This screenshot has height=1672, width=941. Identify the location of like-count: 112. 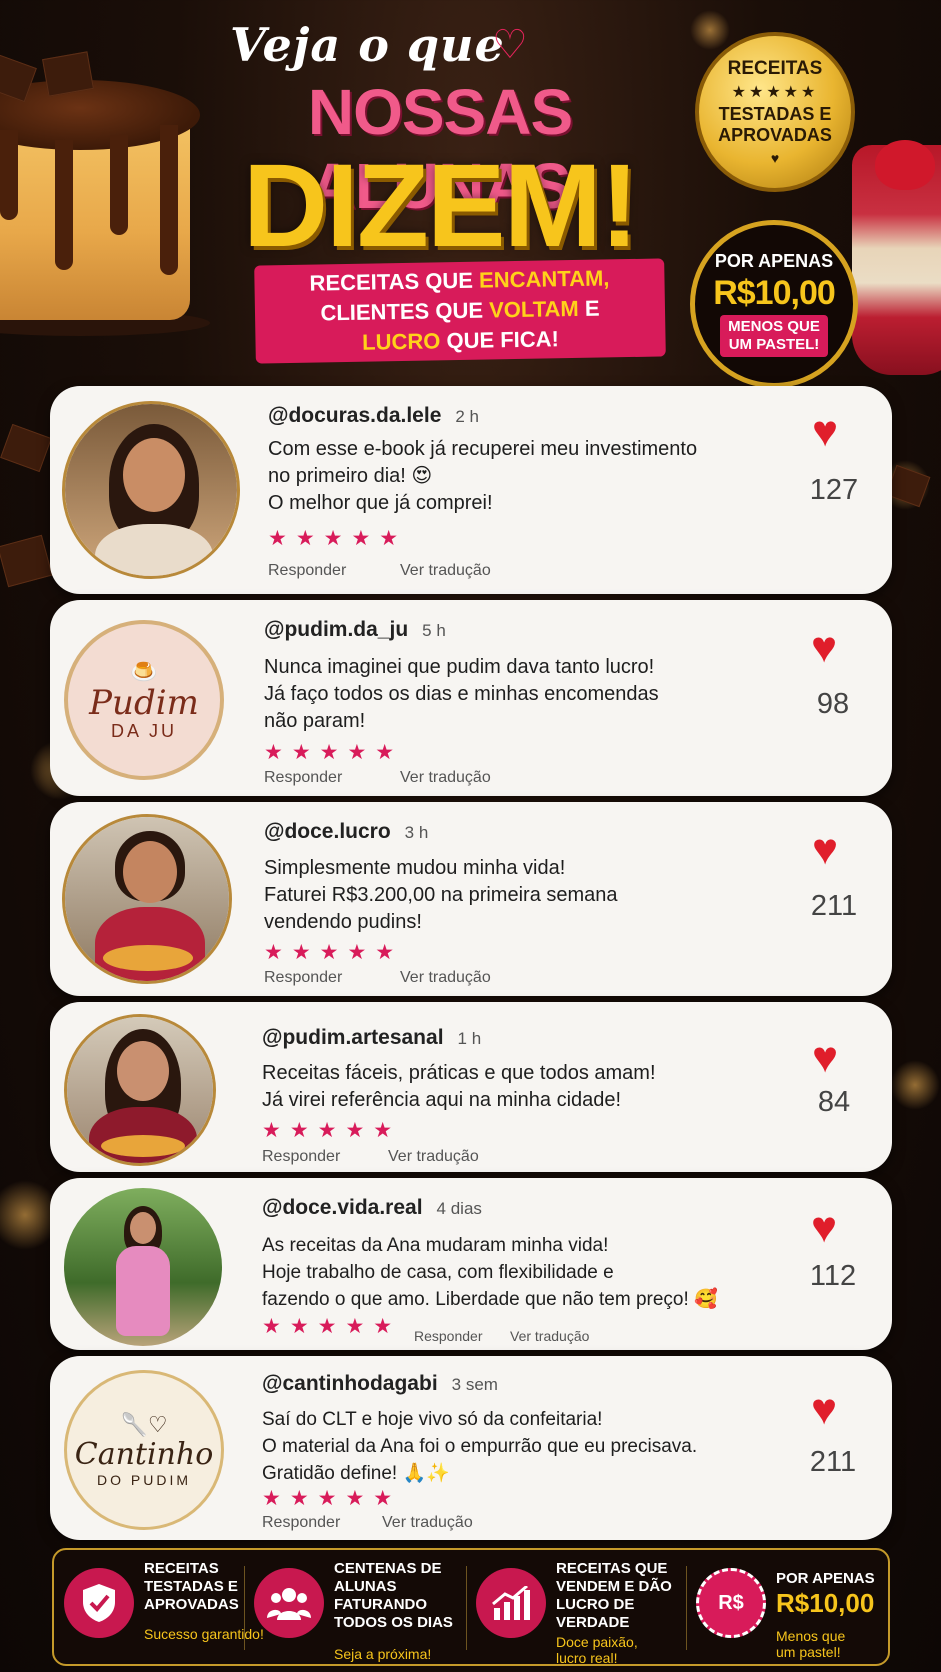
(833, 1276).